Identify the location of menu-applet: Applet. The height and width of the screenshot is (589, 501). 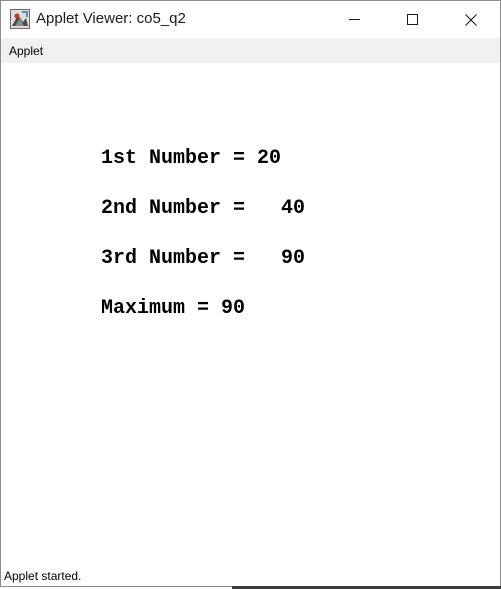
(26, 51).